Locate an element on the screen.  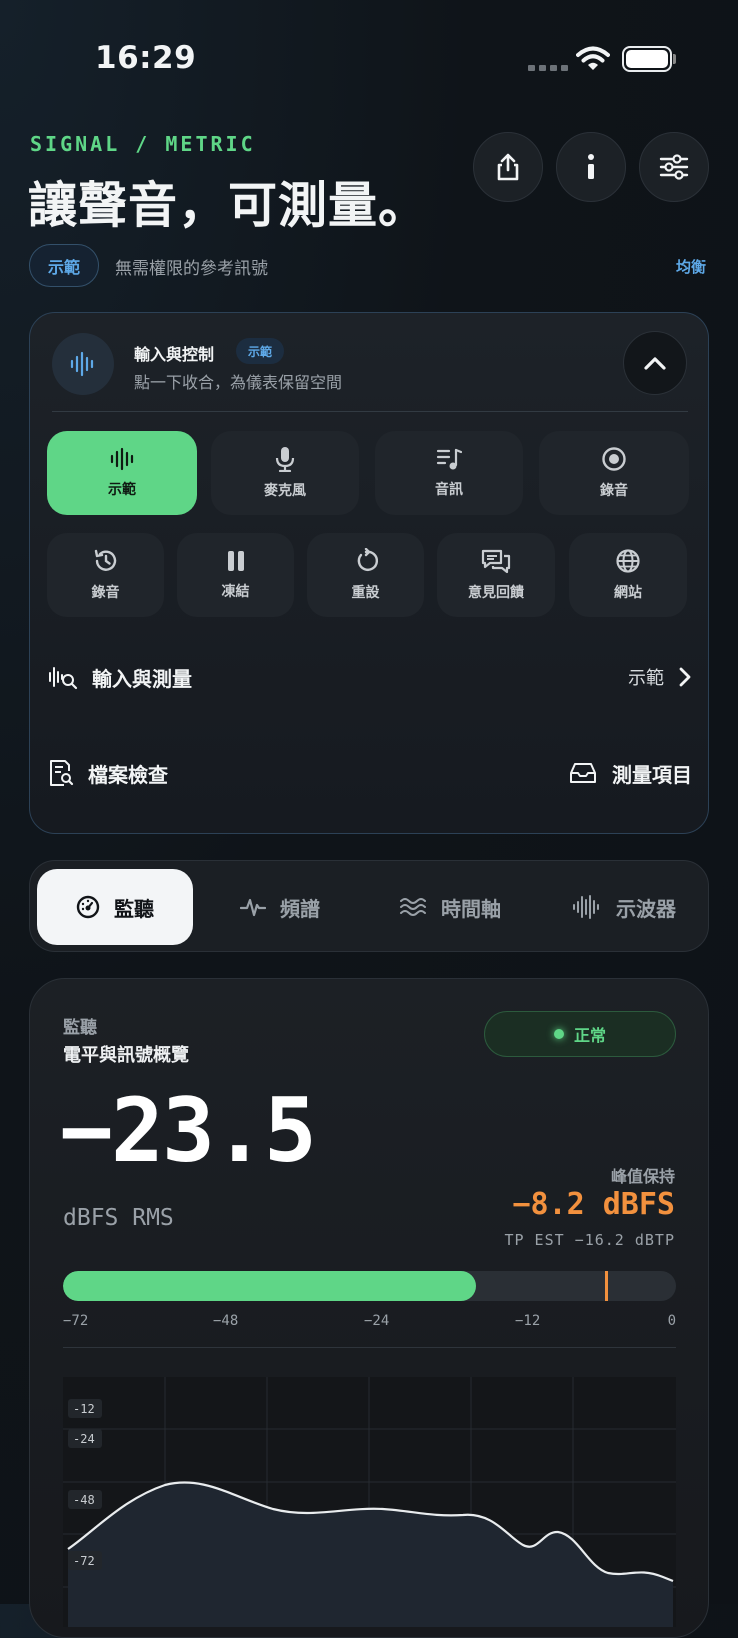
balance-link: 均衡 is located at coordinates (691, 266).